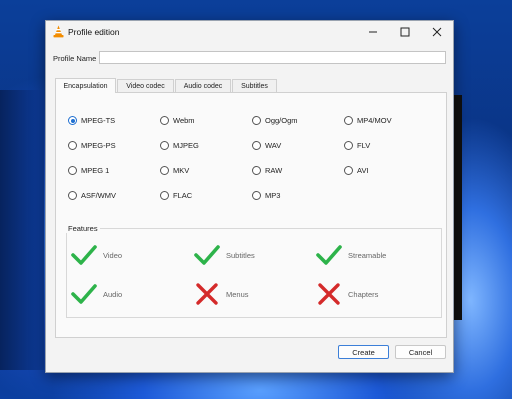  Describe the element at coordinates (221, 294) in the screenshot. I see `feature-menus: Menus` at that location.